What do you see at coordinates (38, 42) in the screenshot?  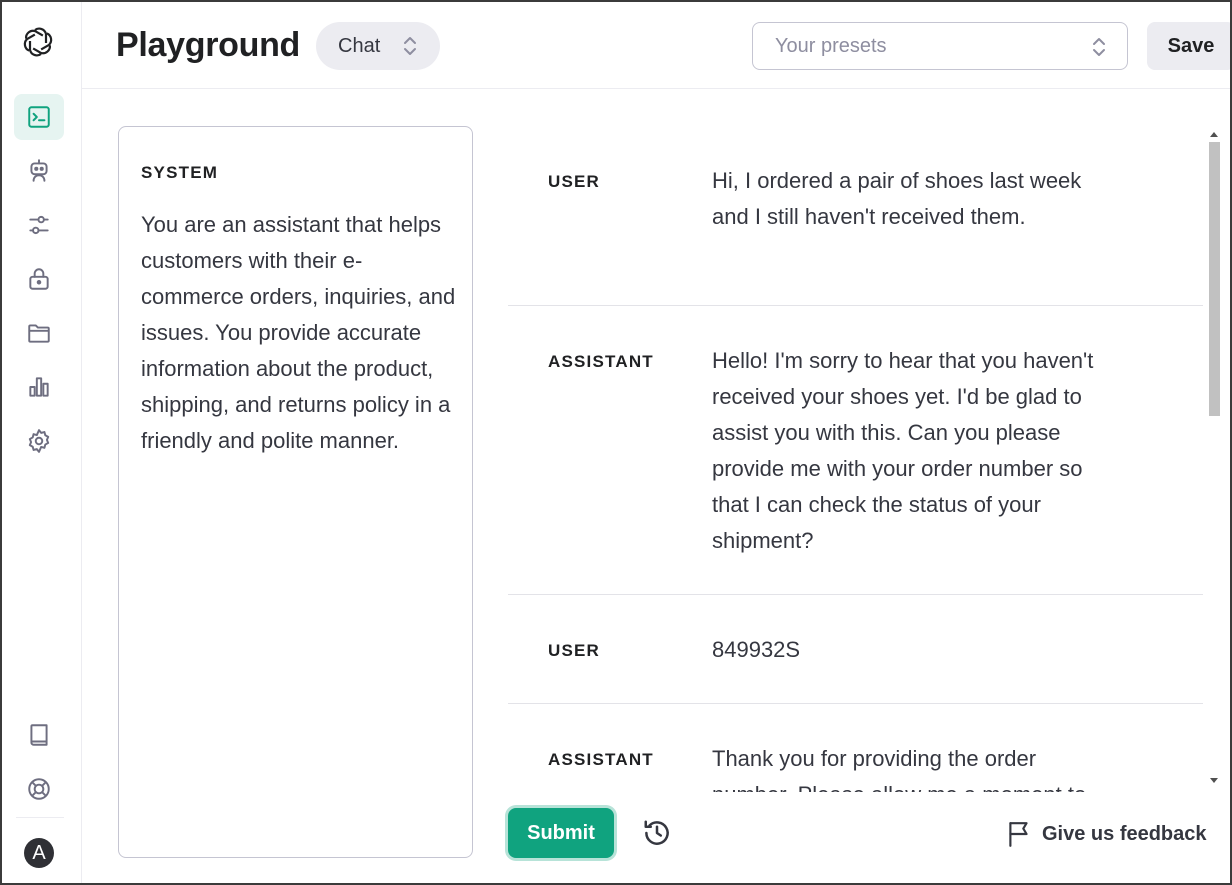 I see `openai-logo-icon` at bounding box center [38, 42].